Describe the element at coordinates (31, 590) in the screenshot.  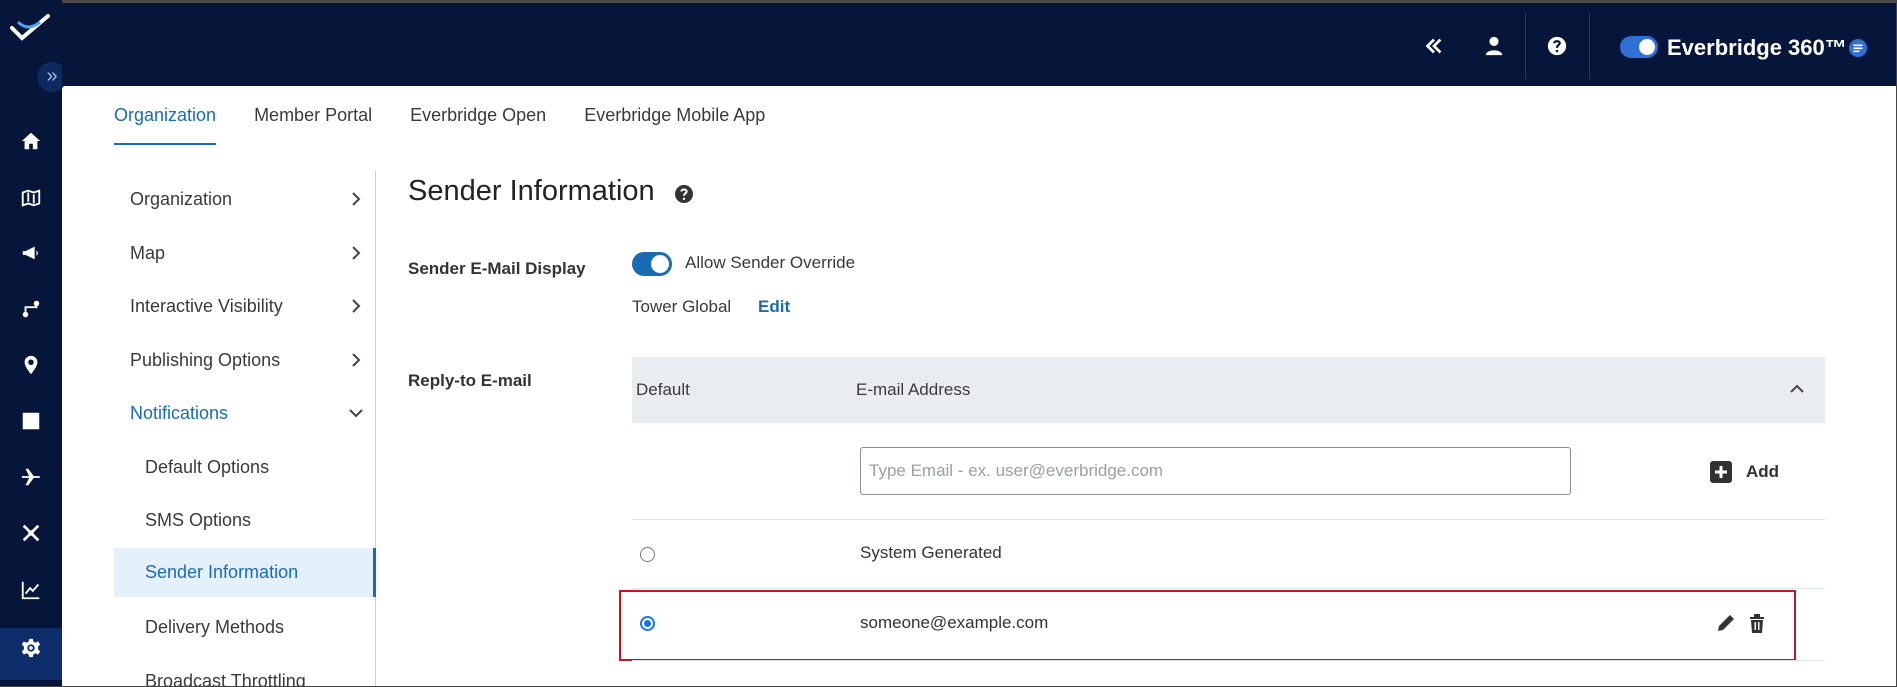
I see `analytics-icon` at that location.